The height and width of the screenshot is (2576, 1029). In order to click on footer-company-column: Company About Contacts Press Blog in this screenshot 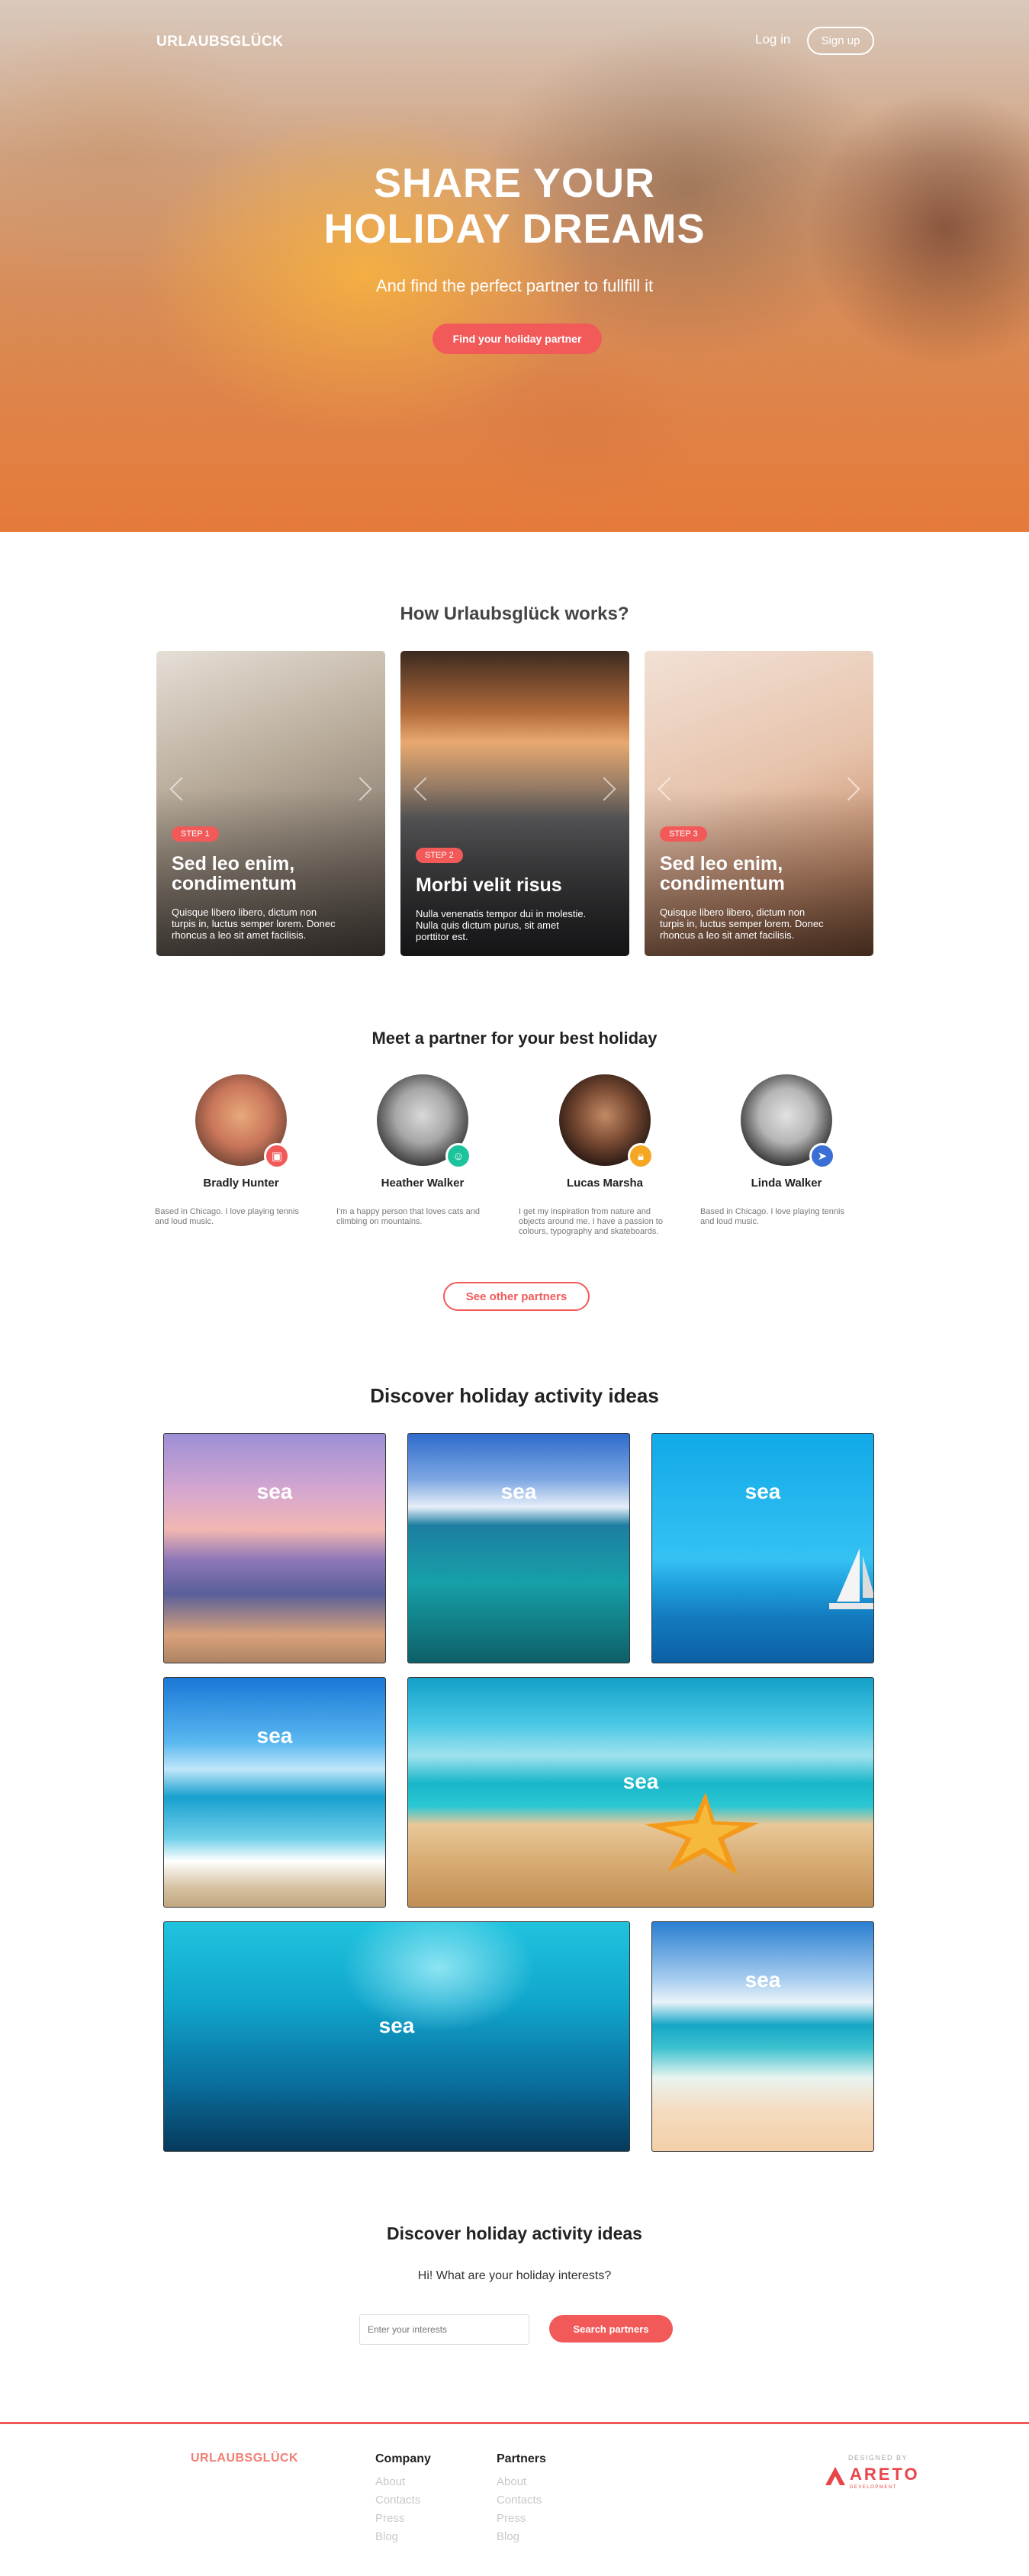, I will do `click(403, 2499)`.